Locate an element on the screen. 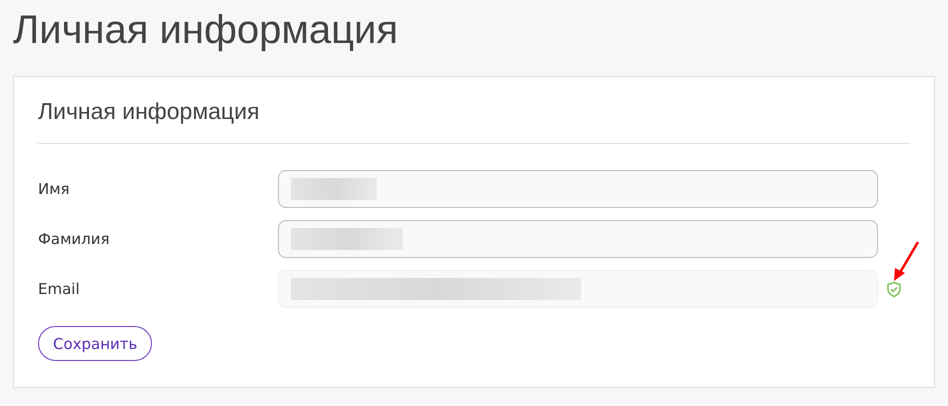 The width and height of the screenshot is (948, 406). field-label: Email is located at coordinates (59, 289).